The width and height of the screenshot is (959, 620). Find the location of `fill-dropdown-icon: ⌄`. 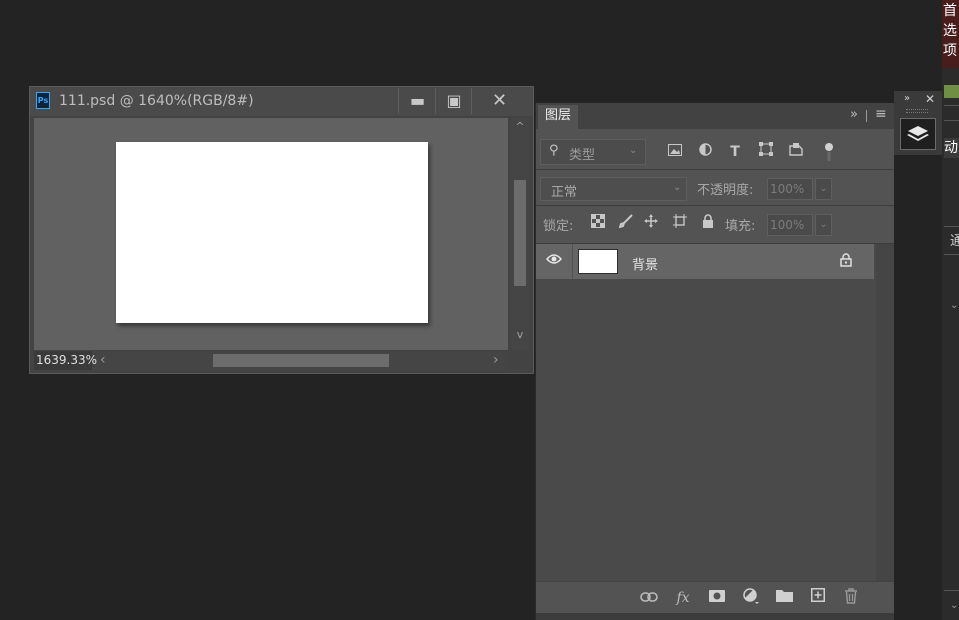

fill-dropdown-icon: ⌄ is located at coordinates (823, 225).